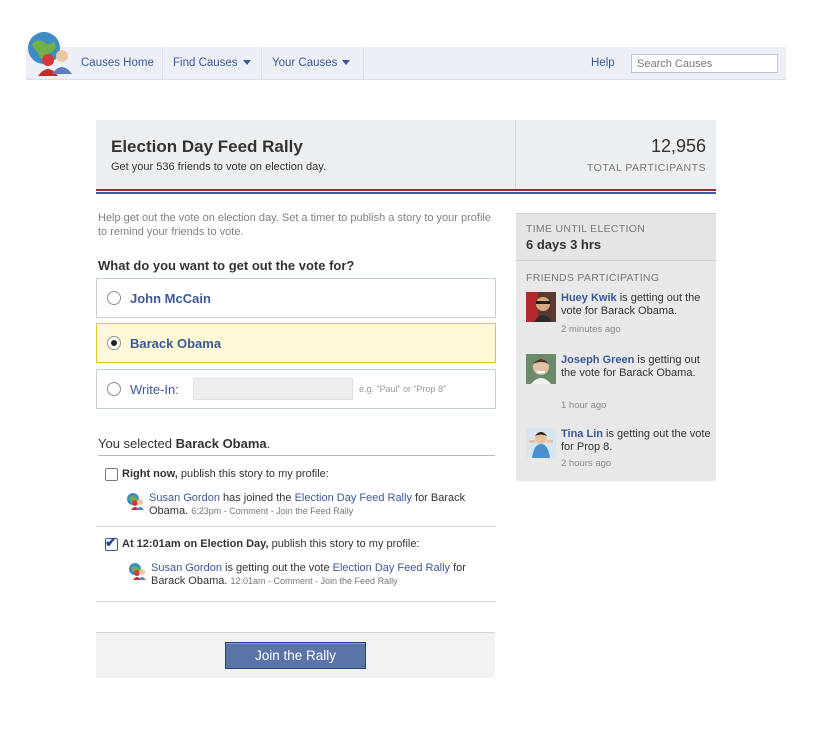  What do you see at coordinates (117, 63) in the screenshot?
I see `nav-causes-home: Causes Home` at bounding box center [117, 63].